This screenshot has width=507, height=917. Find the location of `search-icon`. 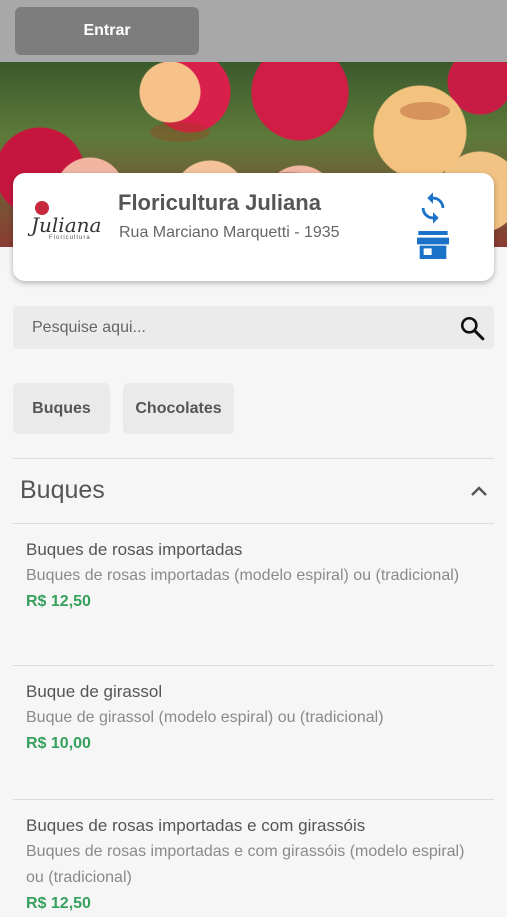

search-icon is located at coordinates (472, 328).